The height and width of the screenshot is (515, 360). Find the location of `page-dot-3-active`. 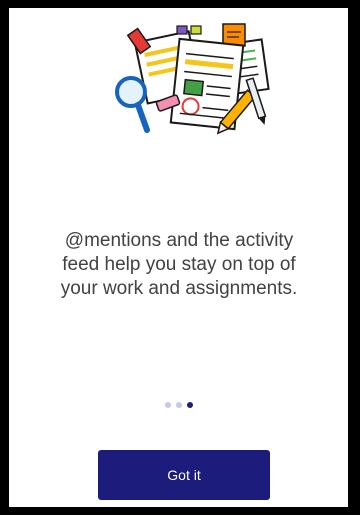

page-dot-3-active is located at coordinates (189, 405).